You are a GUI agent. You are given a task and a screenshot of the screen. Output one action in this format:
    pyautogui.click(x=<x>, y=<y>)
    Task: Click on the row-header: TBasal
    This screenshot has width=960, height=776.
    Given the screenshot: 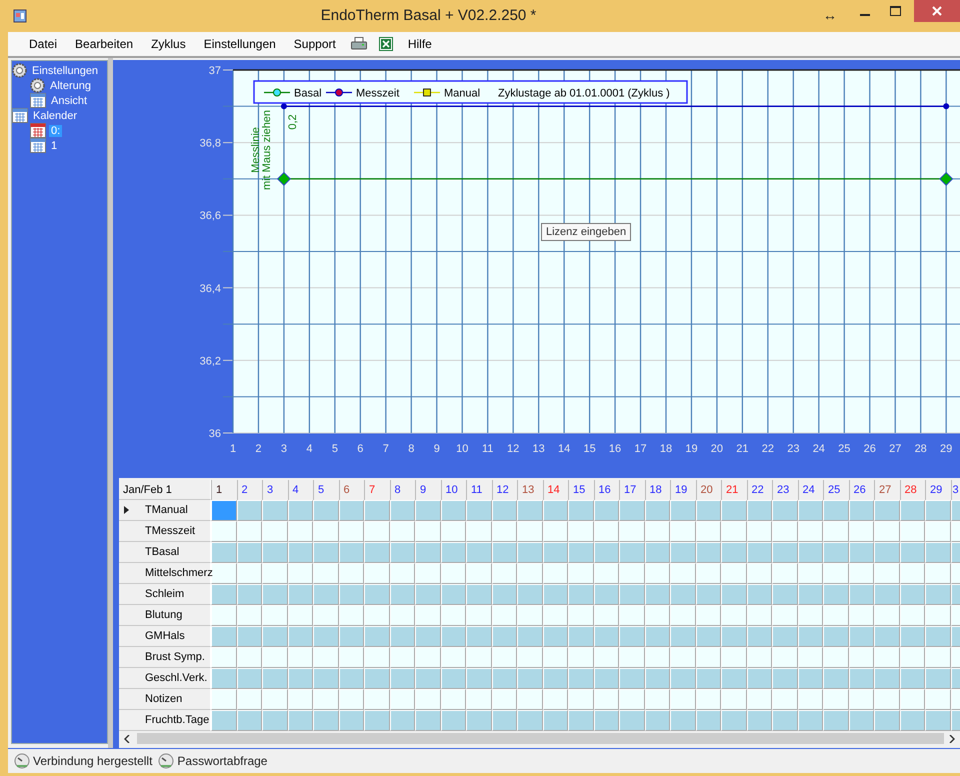 What is the action you would take?
    pyautogui.click(x=165, y=552)
    